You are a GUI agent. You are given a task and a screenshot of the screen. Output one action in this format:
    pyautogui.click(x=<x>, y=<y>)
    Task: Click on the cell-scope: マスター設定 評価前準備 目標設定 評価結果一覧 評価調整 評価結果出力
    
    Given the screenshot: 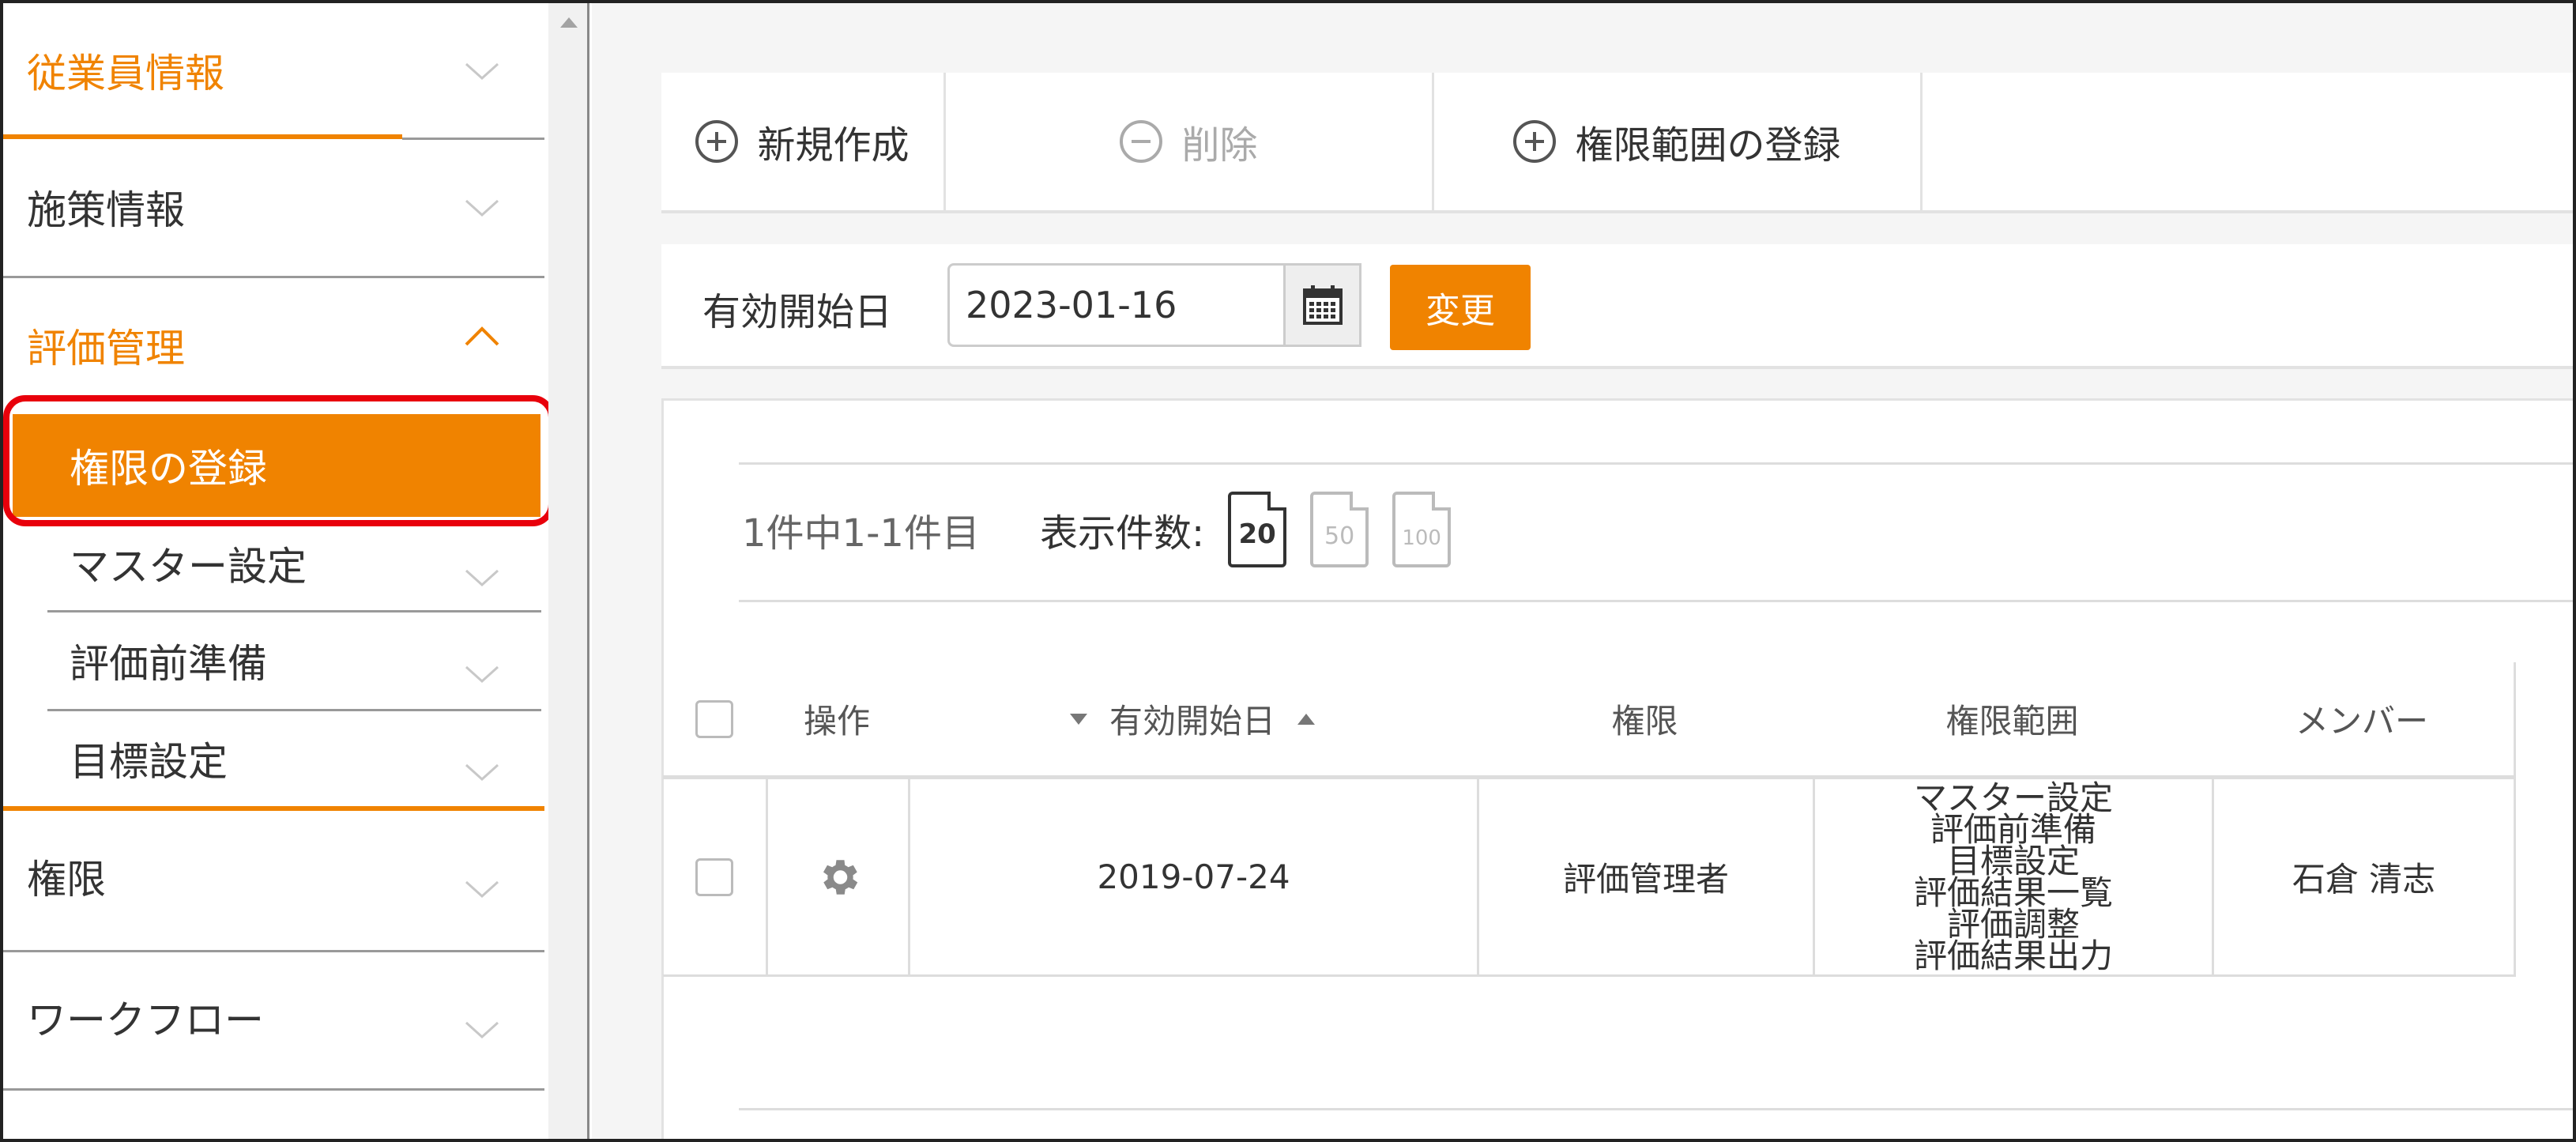 What is the action you would take?
    pyautogui.click(x=2012, y=876)
    